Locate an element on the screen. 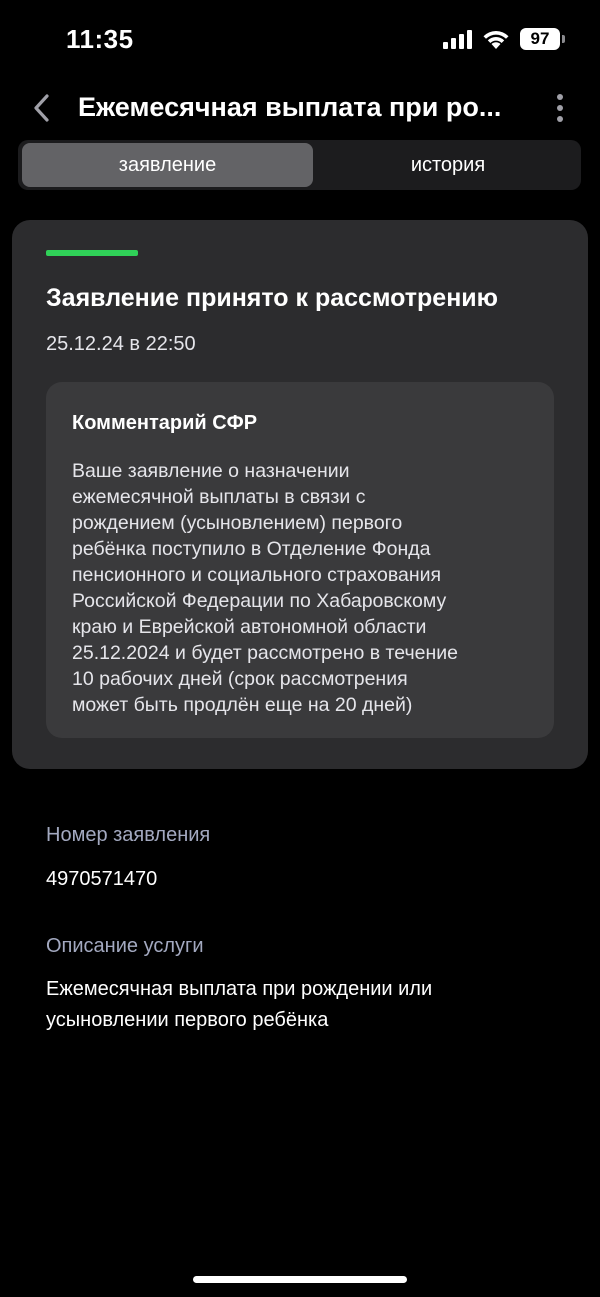 The height and width of the screenshot is (1297, 600). comment-line: ежемесячной выплаты в связи с is located at coordinates (219, 497).